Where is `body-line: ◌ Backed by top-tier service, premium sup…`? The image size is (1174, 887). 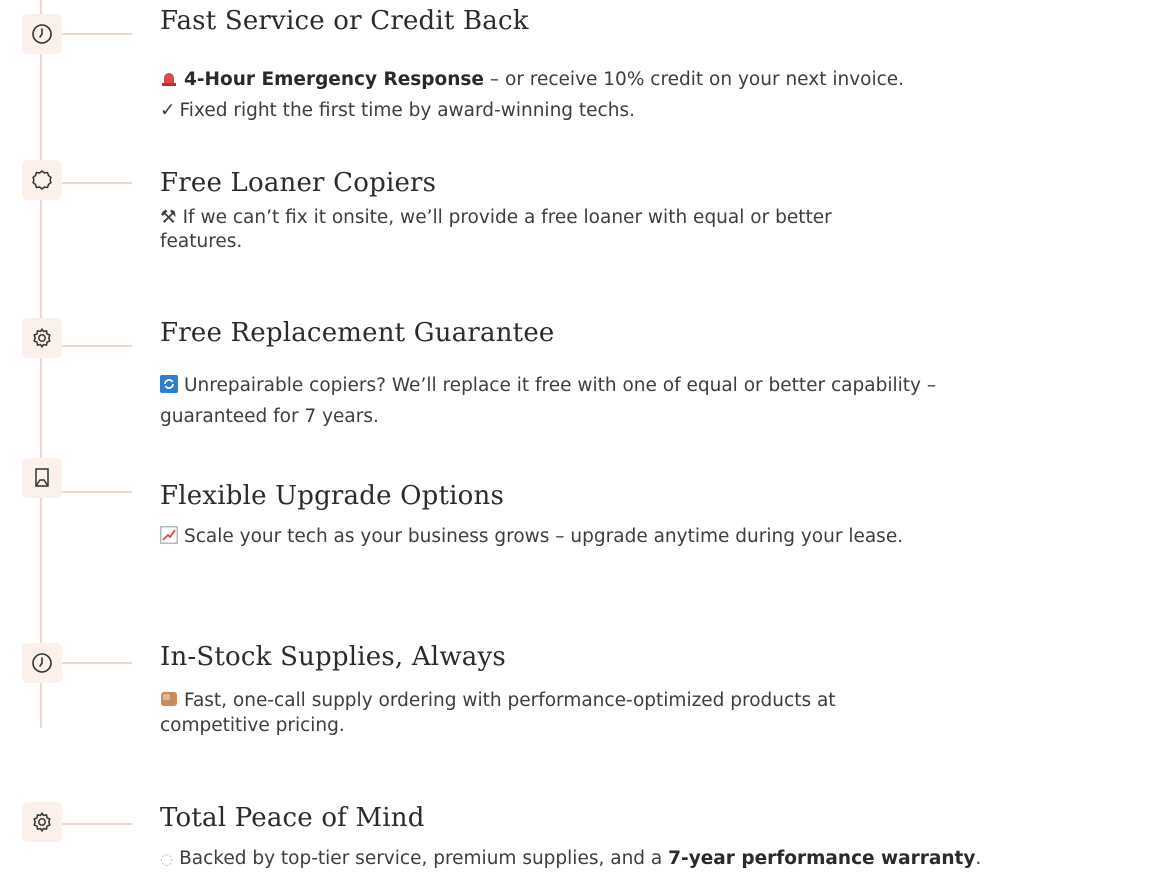 body-line: ◌ Backed by top-tier service, premium sup… is located at coordinates (657, 859).